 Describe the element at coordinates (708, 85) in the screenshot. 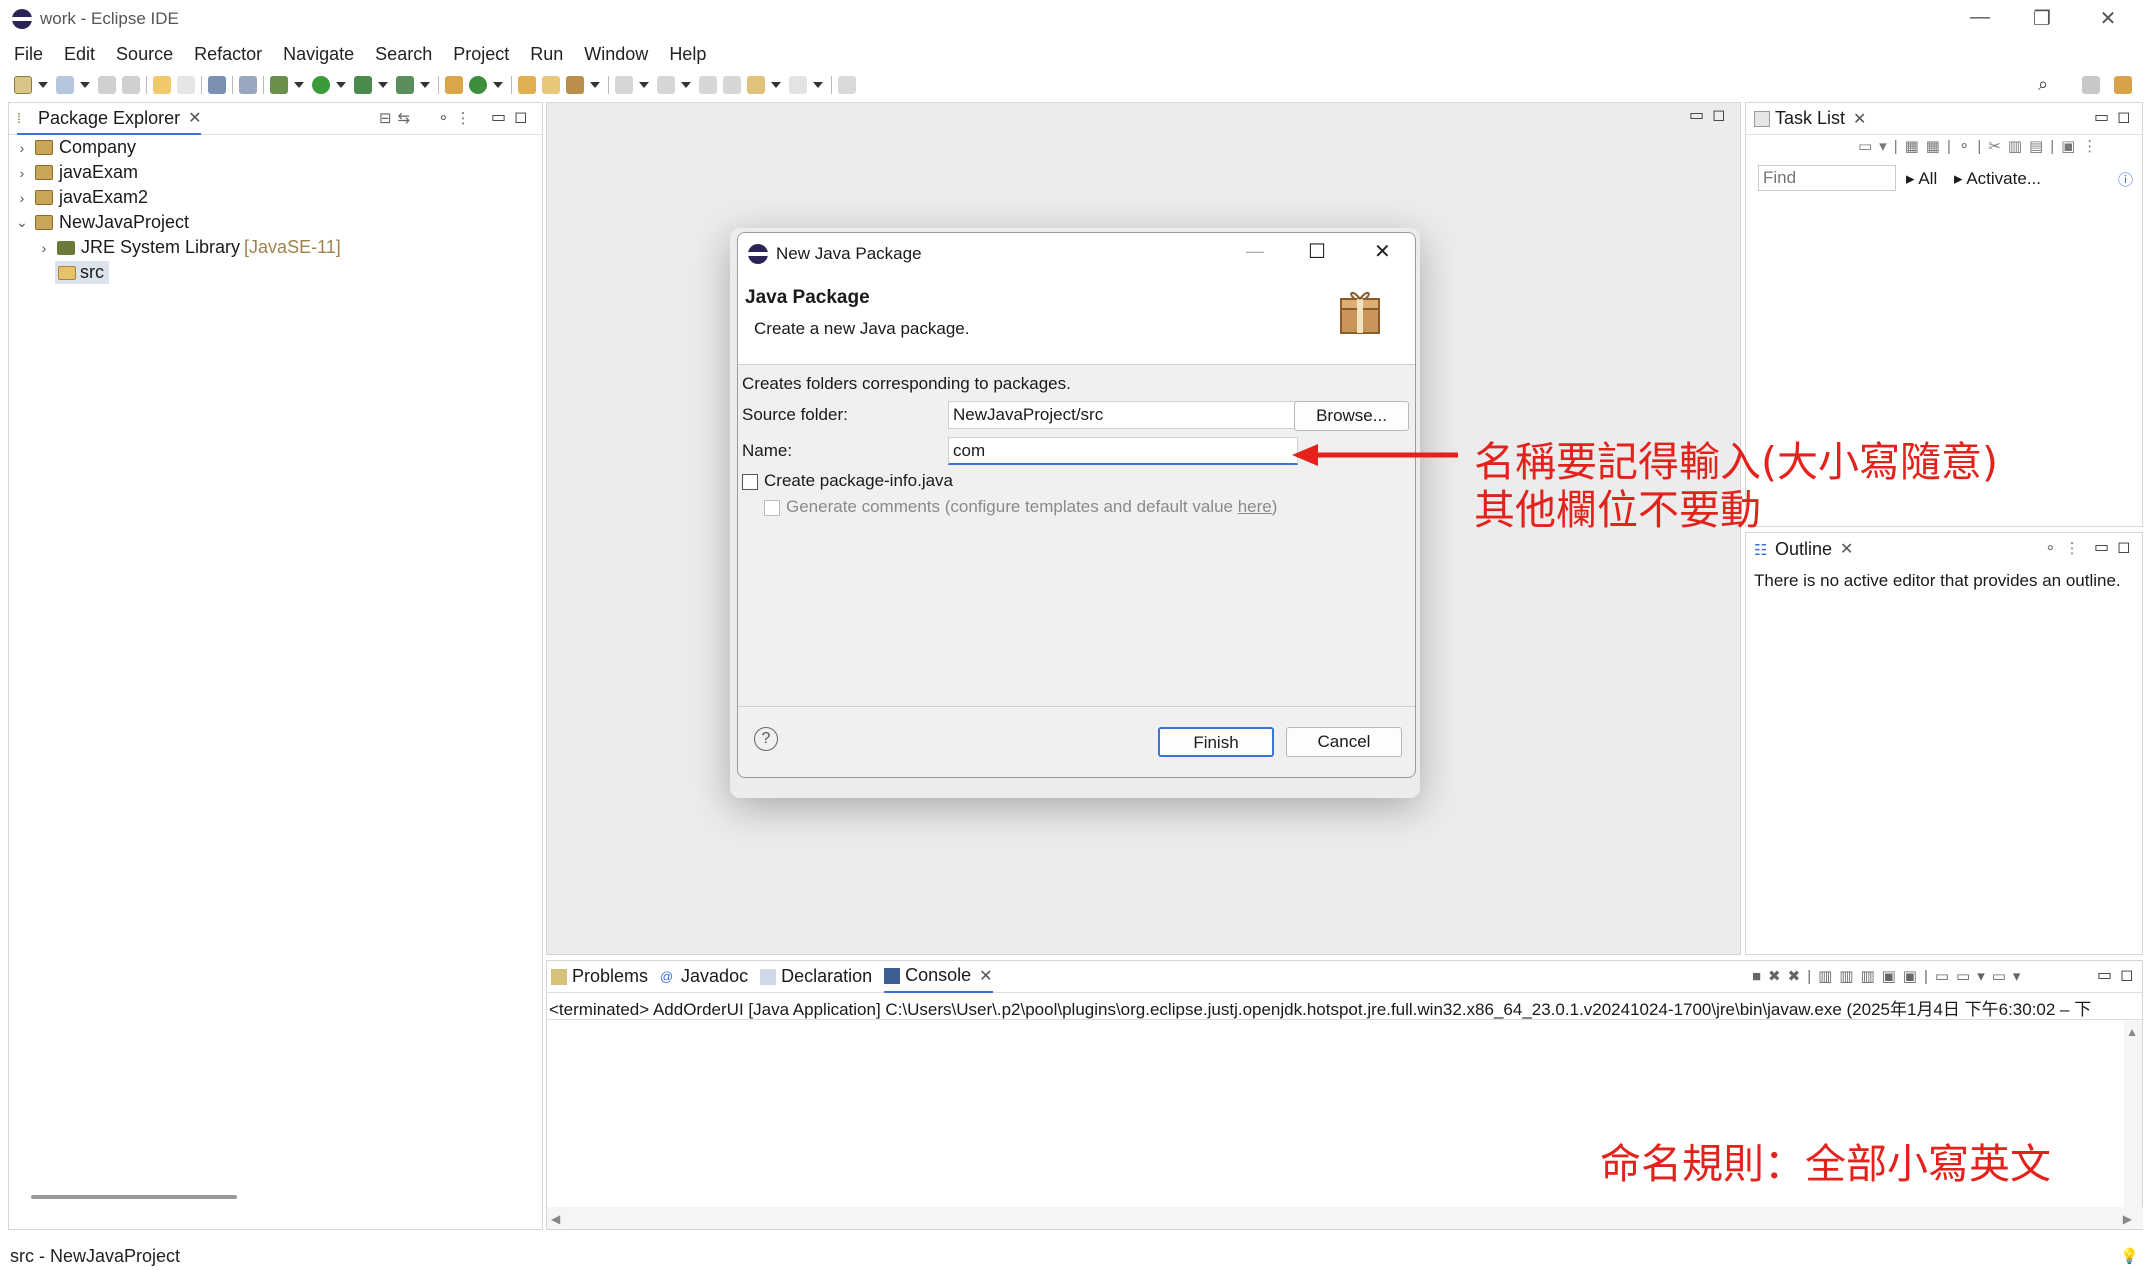

I see `last-edit-icon` at that location.